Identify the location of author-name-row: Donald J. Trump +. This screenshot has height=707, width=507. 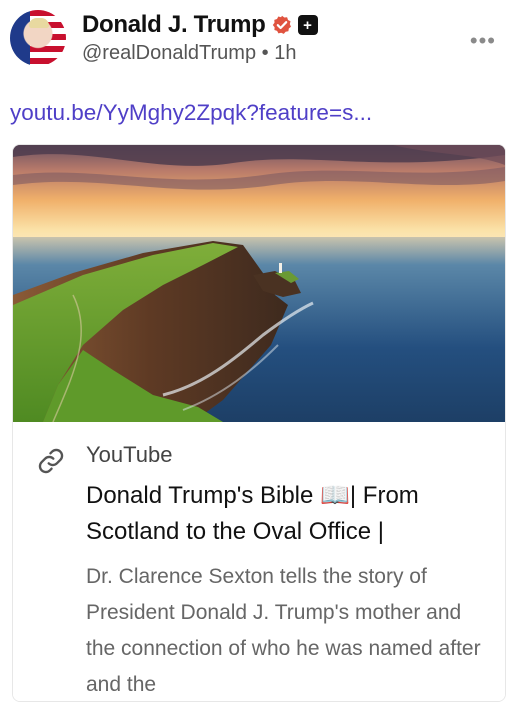
(200, 25).